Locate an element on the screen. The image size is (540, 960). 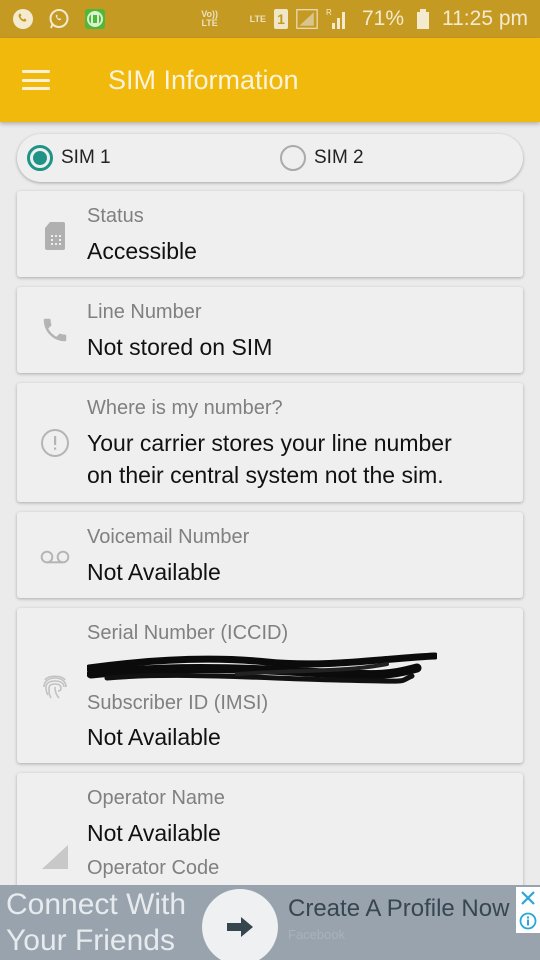
operator-name-label: Operator Name is located at coordinates (156, 798).